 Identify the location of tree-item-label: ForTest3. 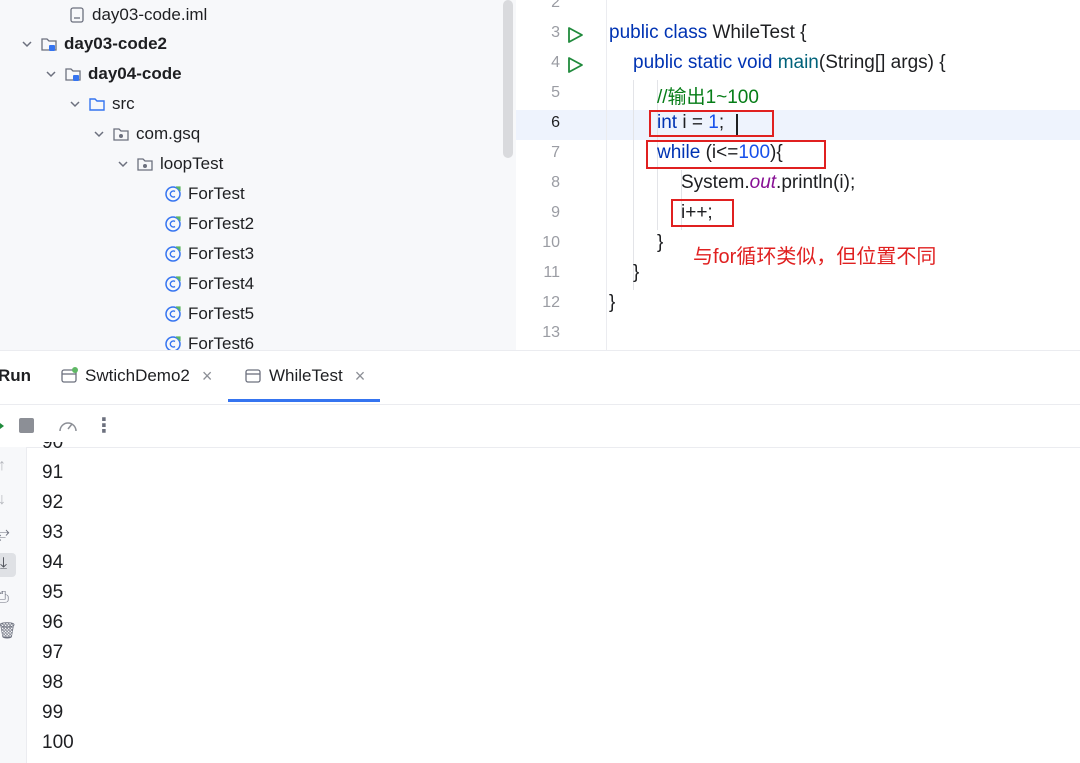
(221, 253).